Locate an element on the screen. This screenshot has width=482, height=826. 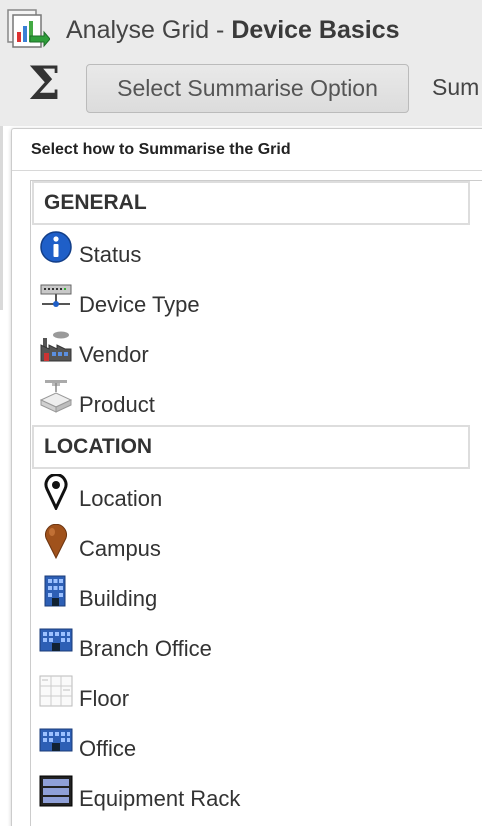
equipment-rack-icon is located at coordinates (56, 791).